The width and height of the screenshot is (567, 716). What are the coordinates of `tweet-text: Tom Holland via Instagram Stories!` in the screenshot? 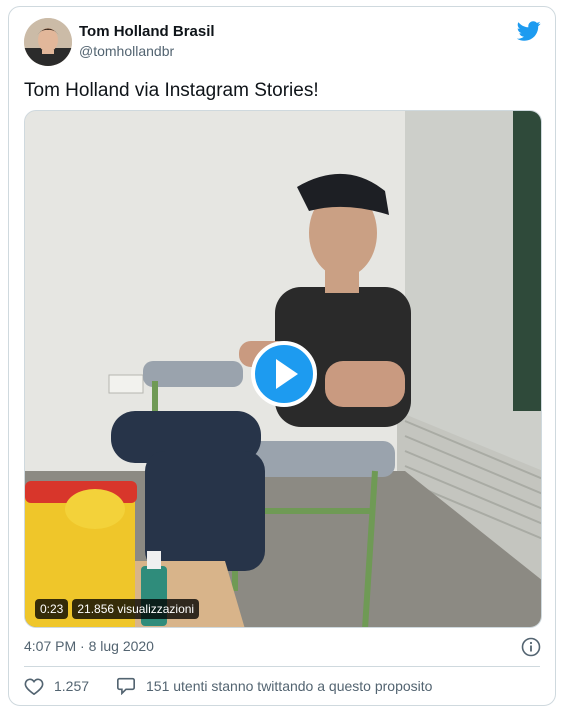 It's located at (171, 90).